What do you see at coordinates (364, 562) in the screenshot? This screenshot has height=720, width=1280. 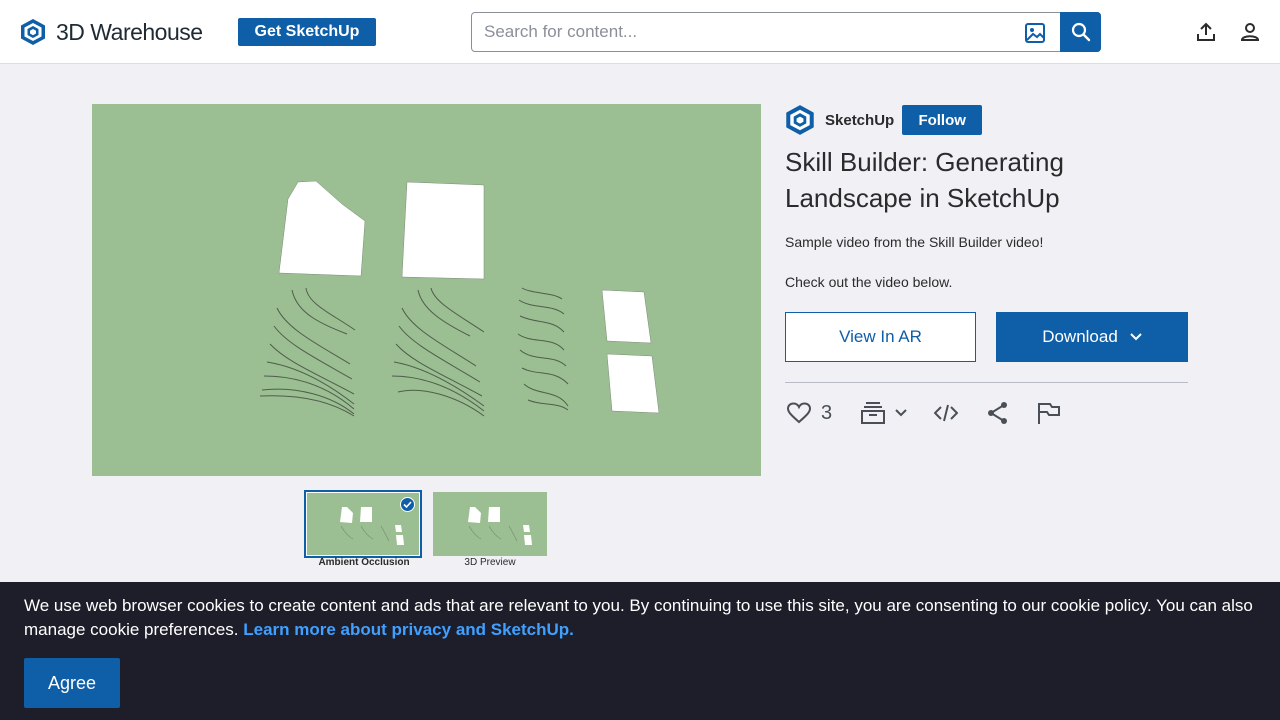 I see `thumbnail-label-ambient-occlusion: Ambient Occlusion` at bounding box center [364, 562].